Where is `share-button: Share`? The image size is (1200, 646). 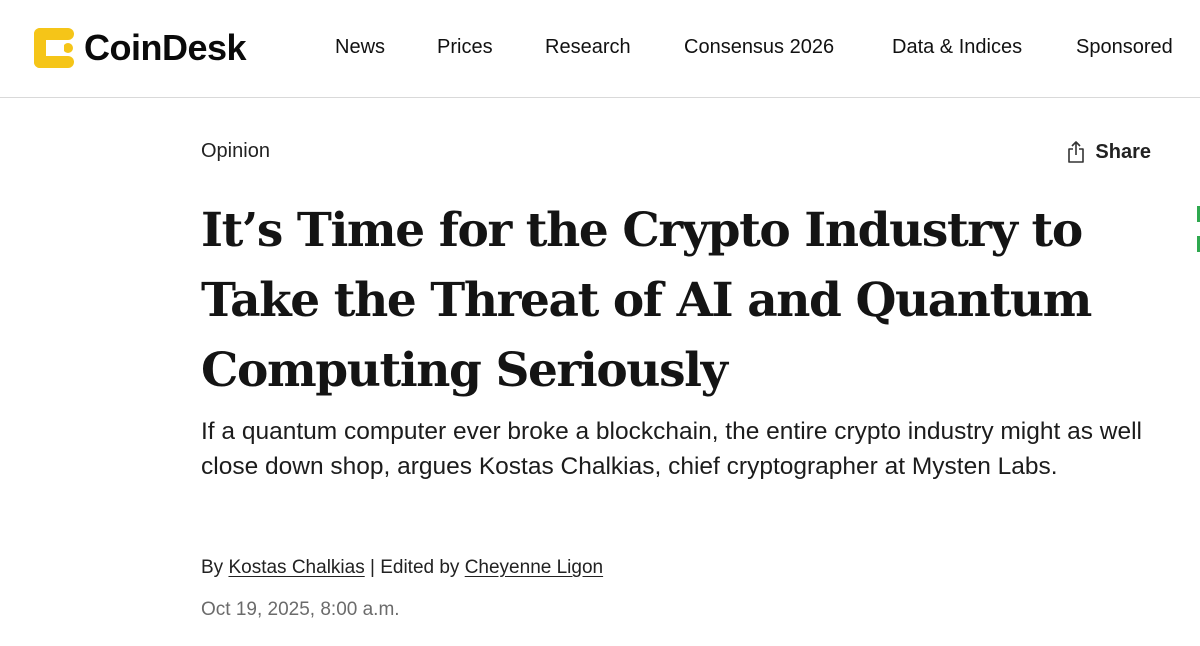 share-button: Share is located at coordinates (1109, 152).